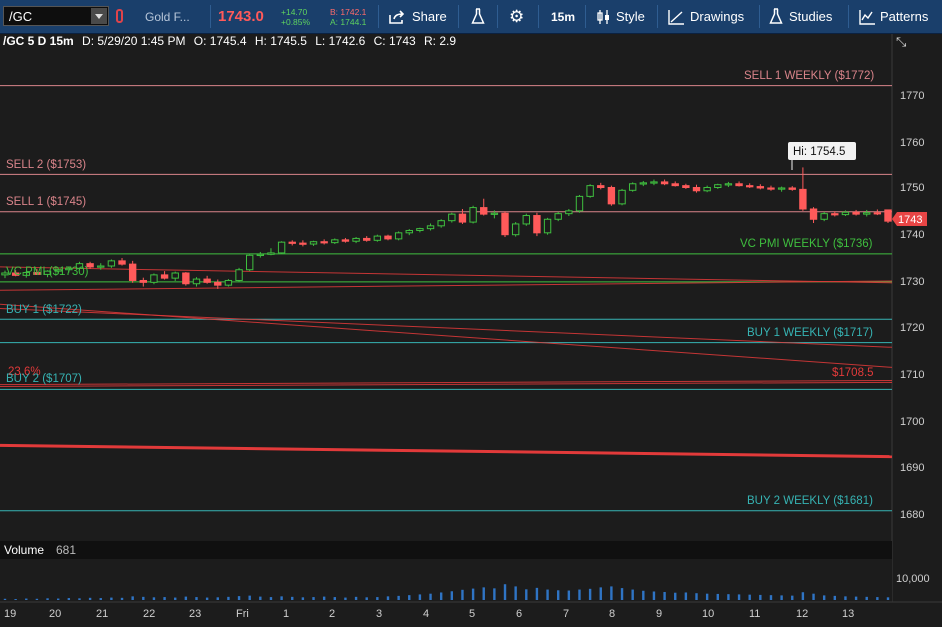  I want to click on vc-pmi-weekly-label: VC PMI WEEKLY ($1736), so click(806, 244).